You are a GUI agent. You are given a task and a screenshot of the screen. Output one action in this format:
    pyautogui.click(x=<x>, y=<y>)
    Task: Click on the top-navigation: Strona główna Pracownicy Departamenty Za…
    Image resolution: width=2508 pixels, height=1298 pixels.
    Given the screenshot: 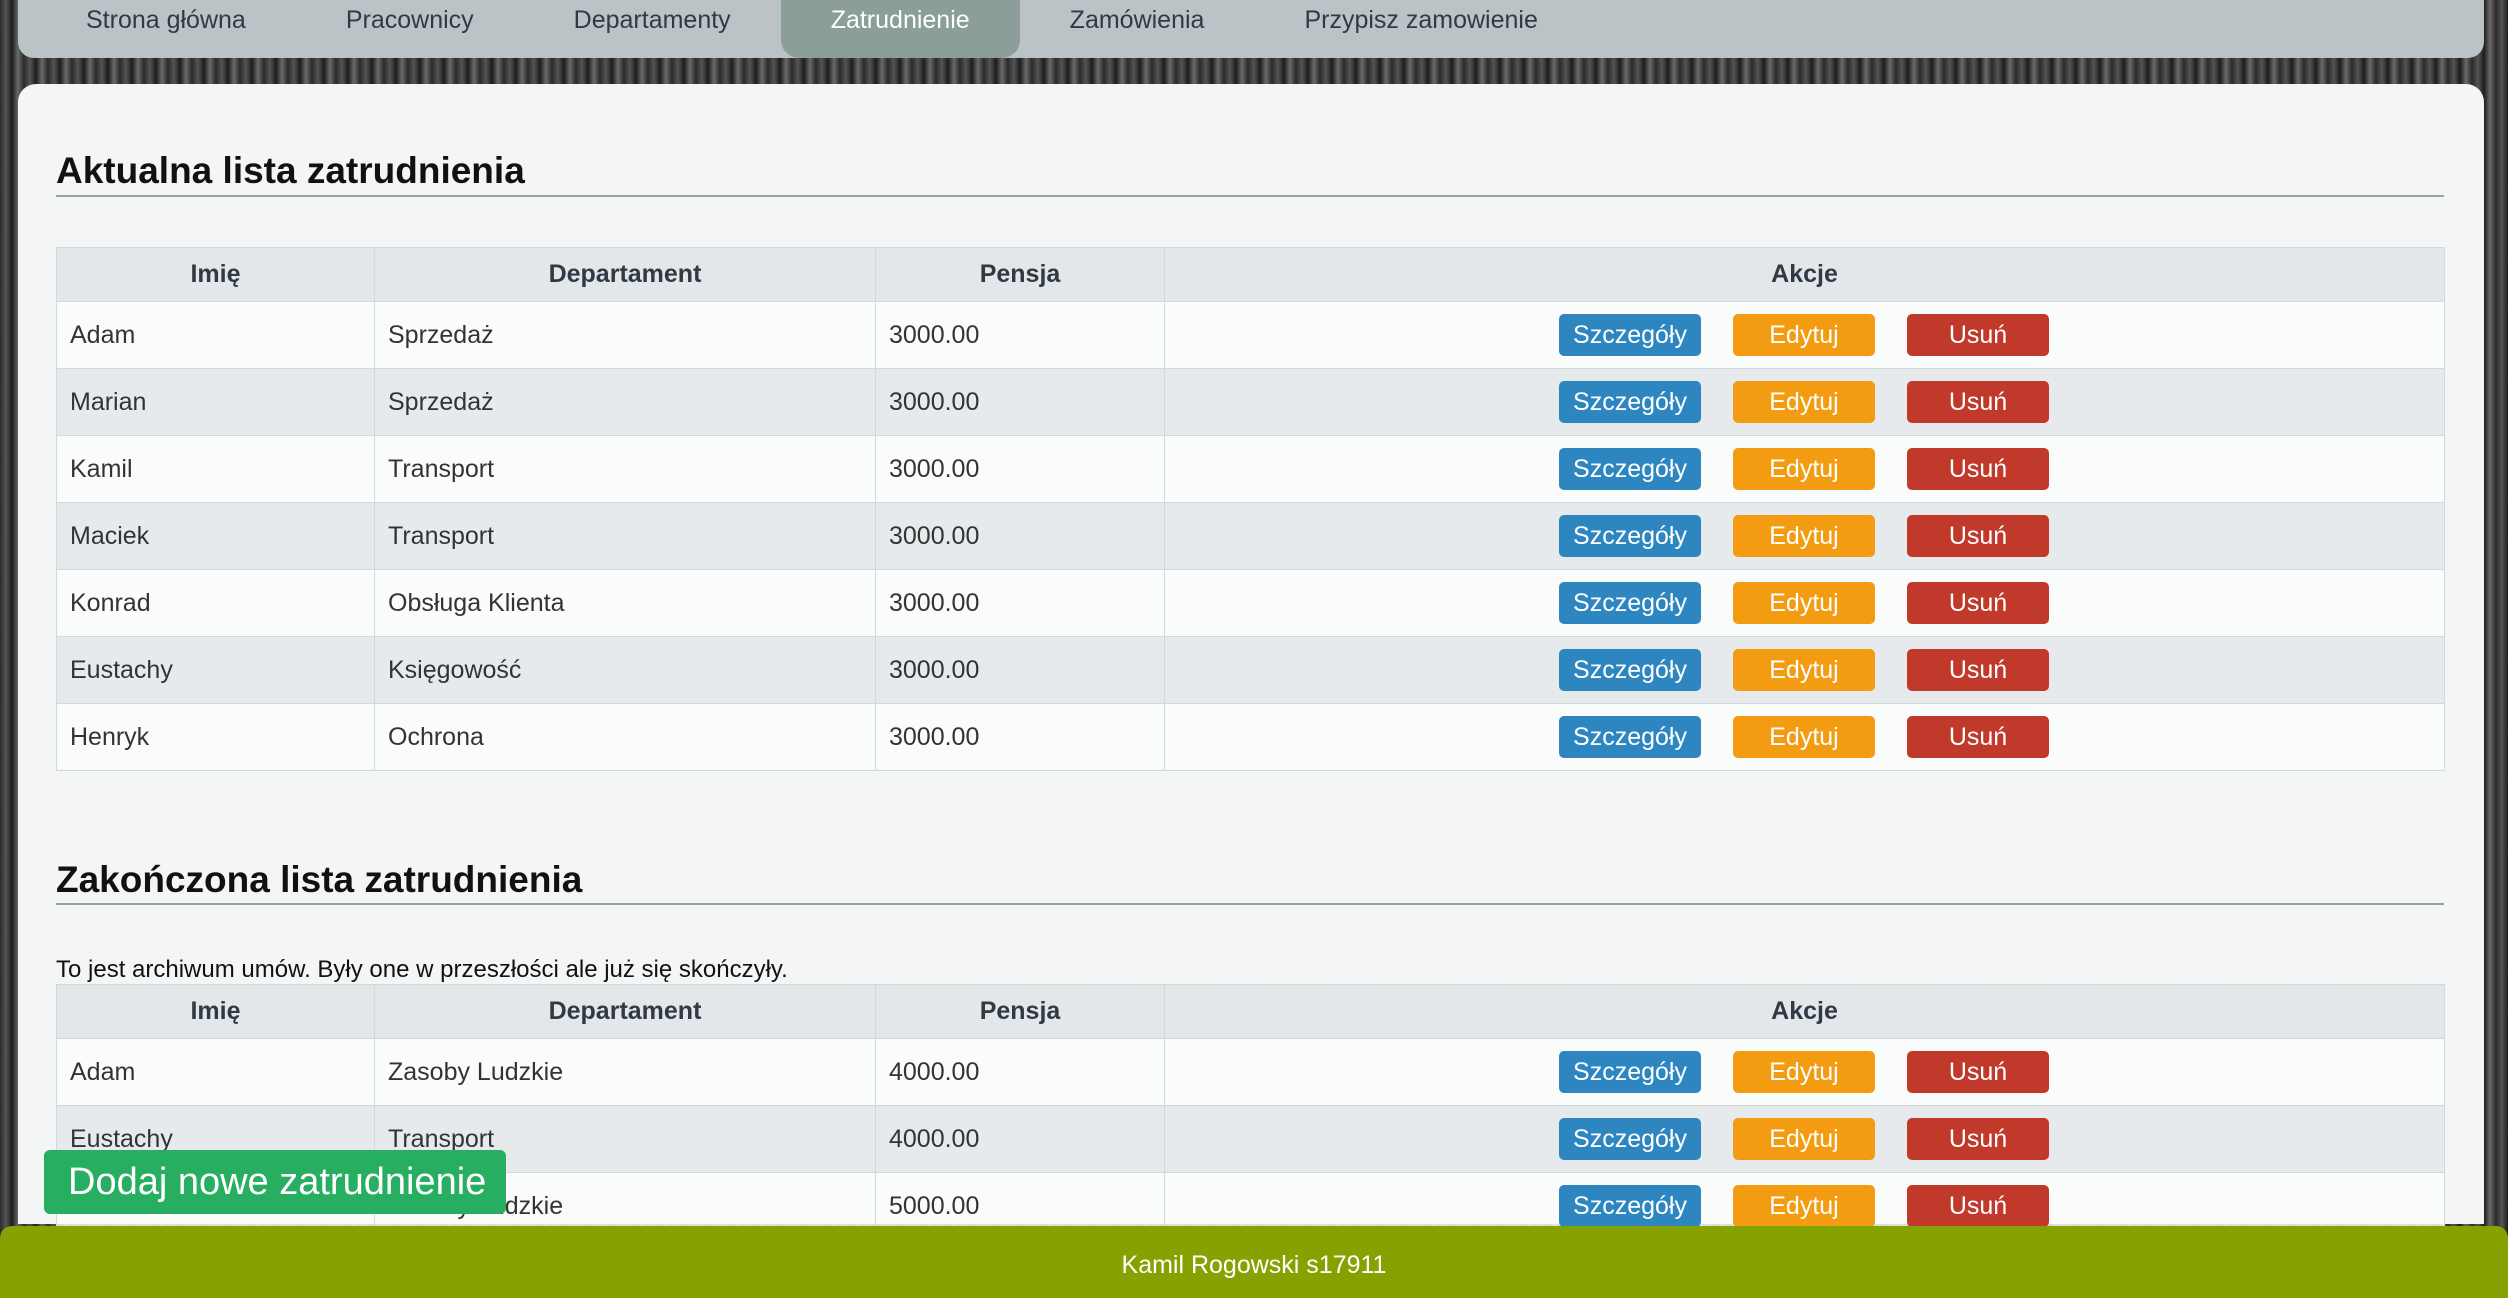 What is the action you would take?
    pyautogui.click(x=1251, y=29)
    